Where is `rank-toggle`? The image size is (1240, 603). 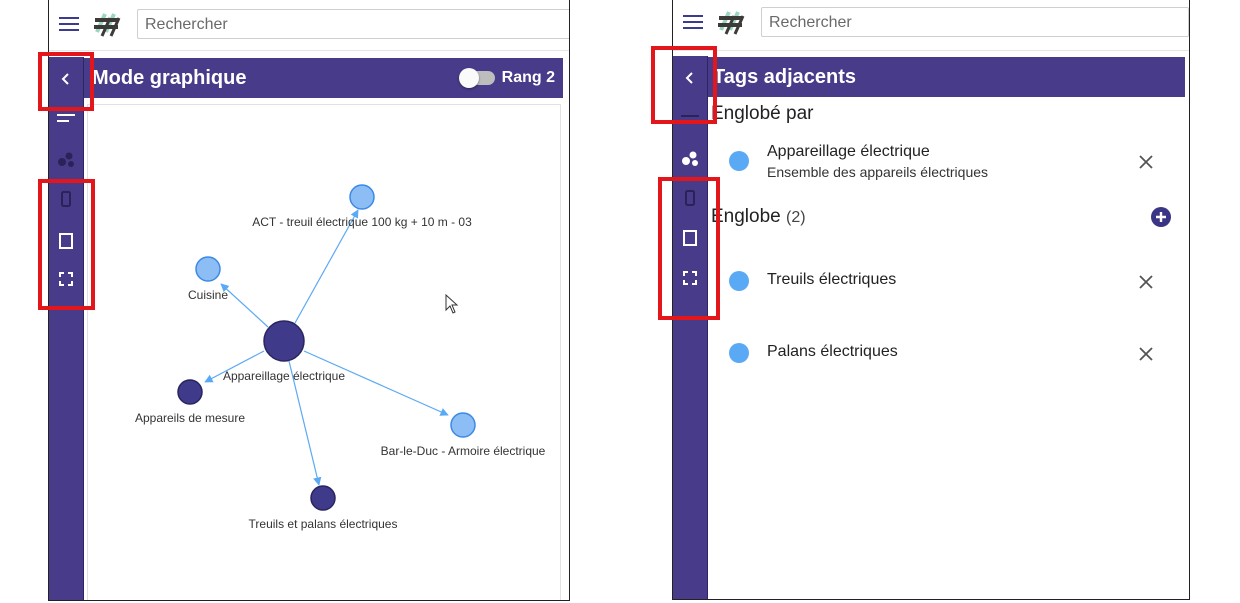 rank-toggle is located at coordinates (477, 78).